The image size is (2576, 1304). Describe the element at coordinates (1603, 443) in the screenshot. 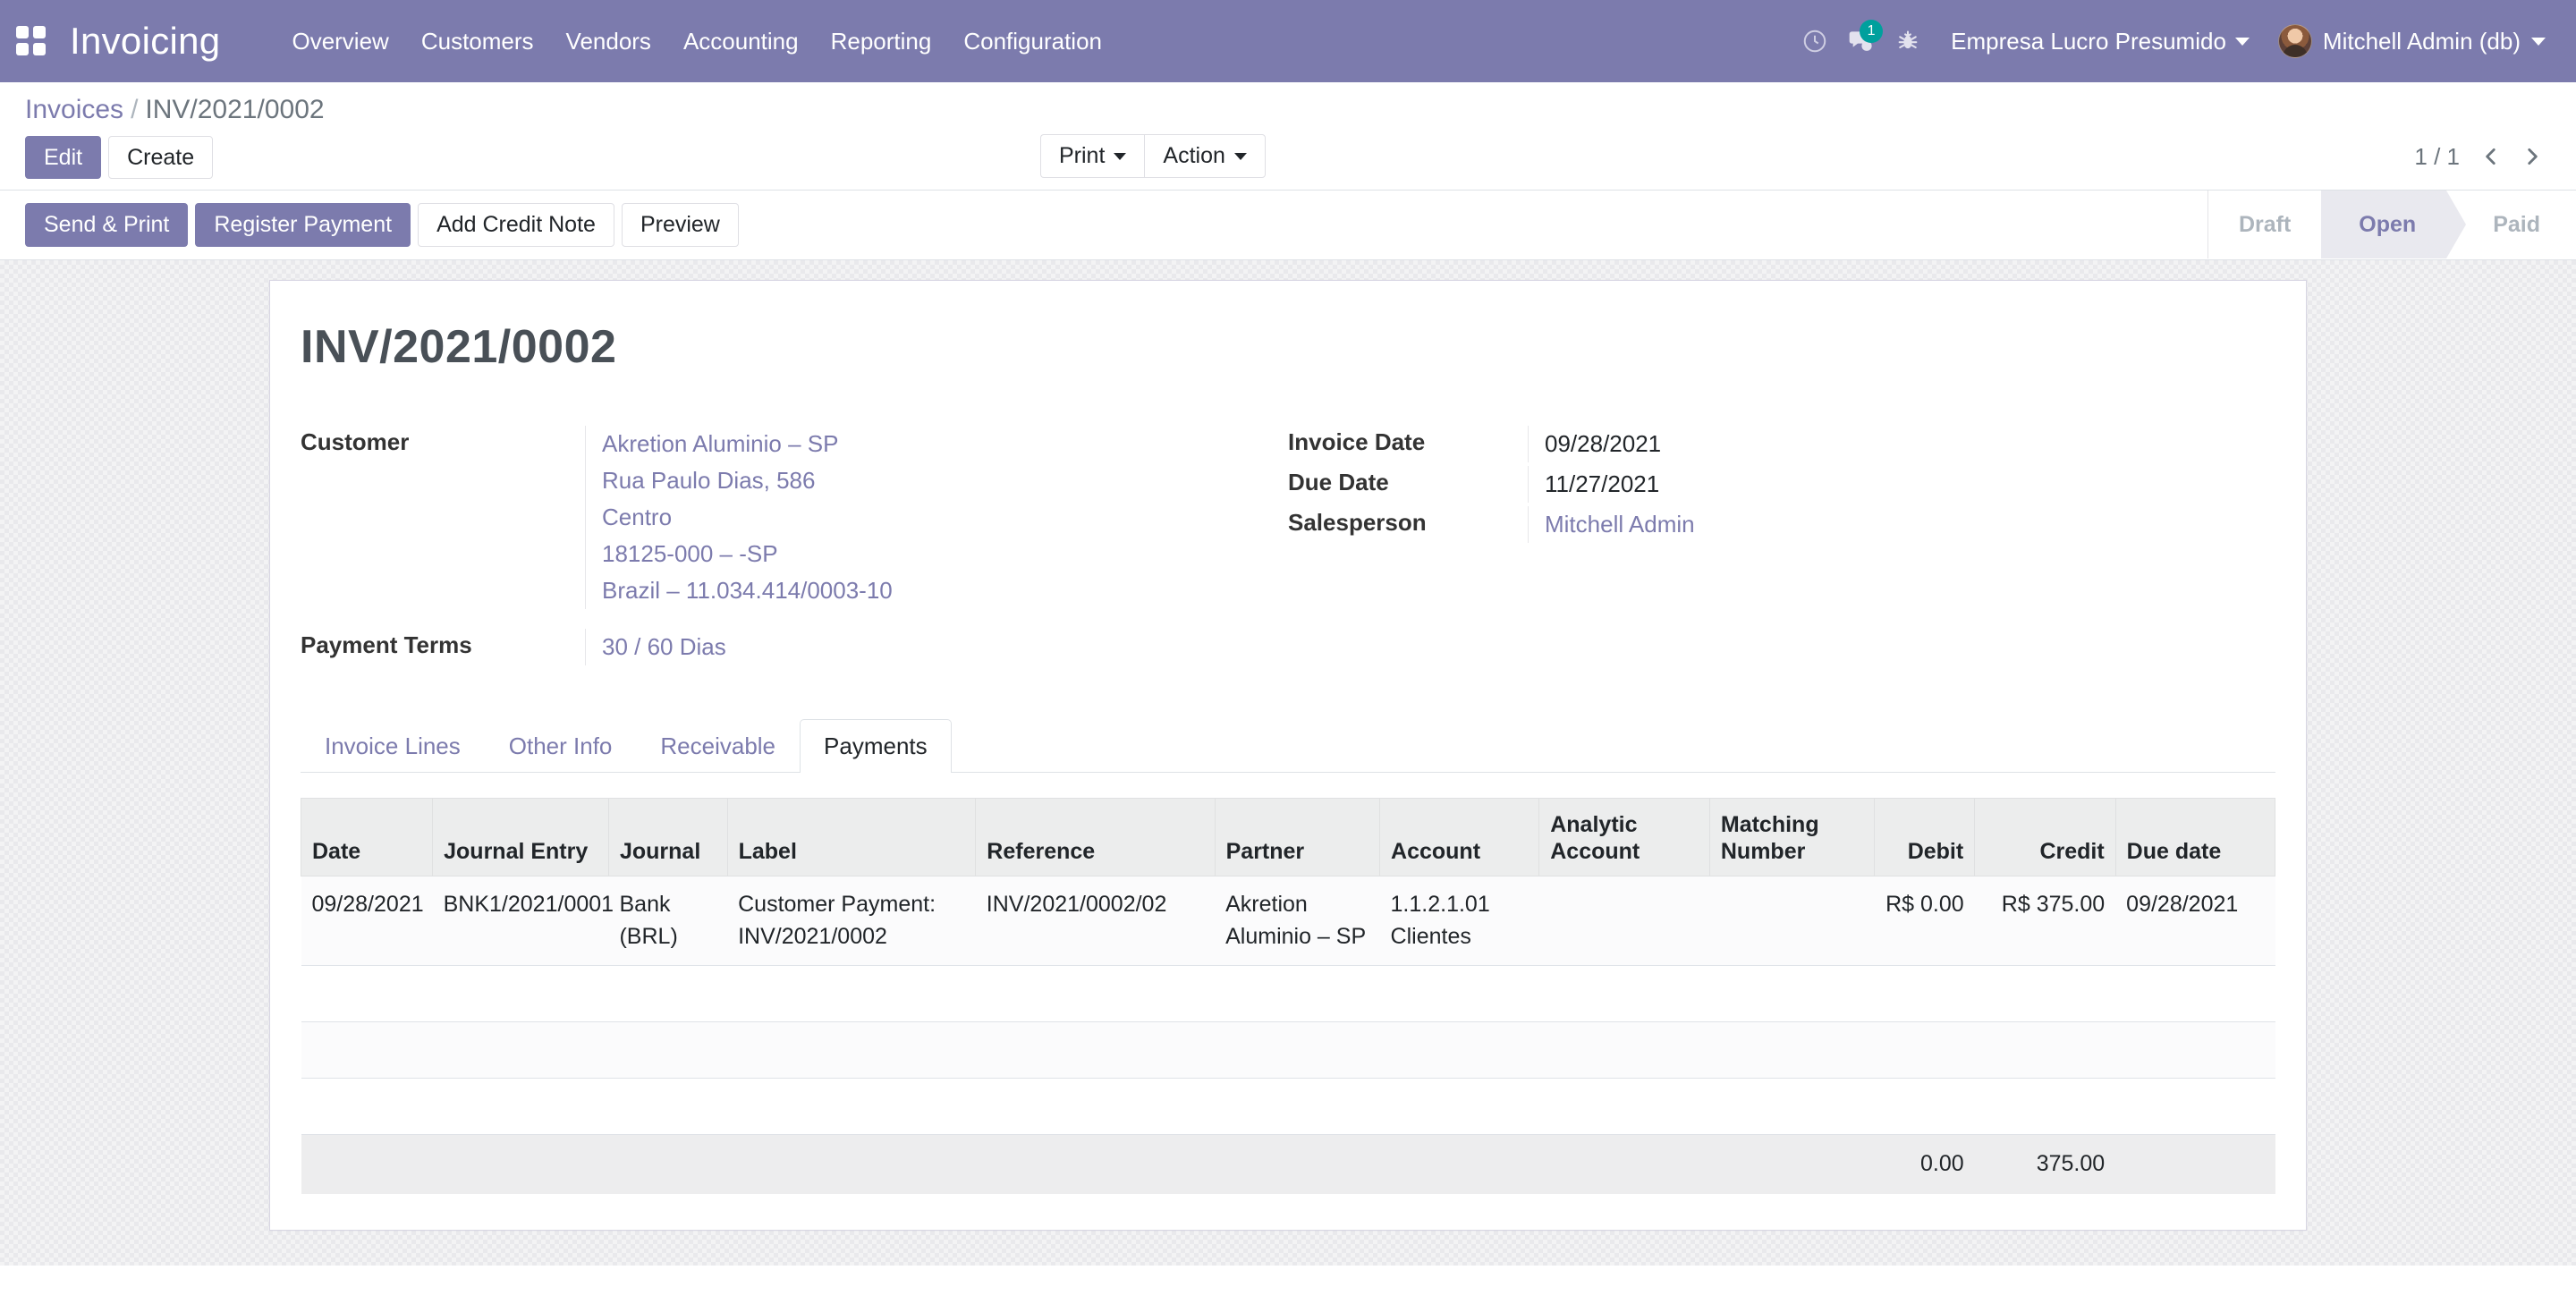

I see `invoice-date-value: 09/28/2021` at that location.